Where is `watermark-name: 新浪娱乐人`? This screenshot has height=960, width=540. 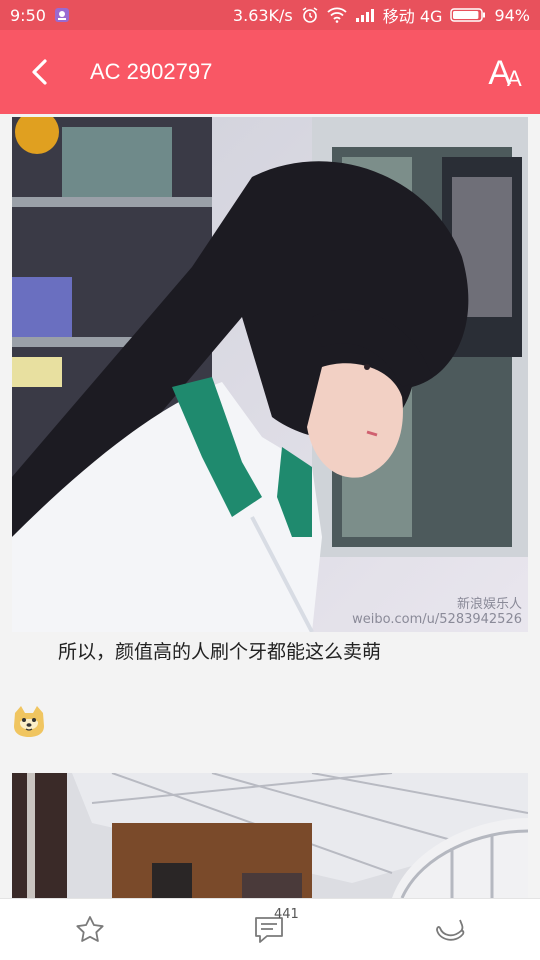 watermark-name: 新浪娱乐人 is located at coordinates (489, 605).